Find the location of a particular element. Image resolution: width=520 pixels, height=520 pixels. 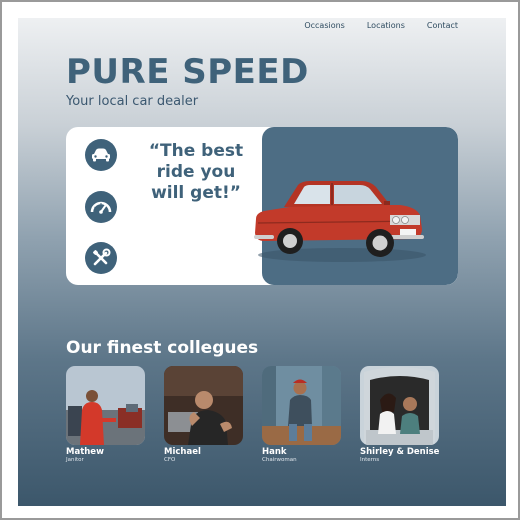

colleague-name: Shirley & Denise is located at coordinates (400, 452).